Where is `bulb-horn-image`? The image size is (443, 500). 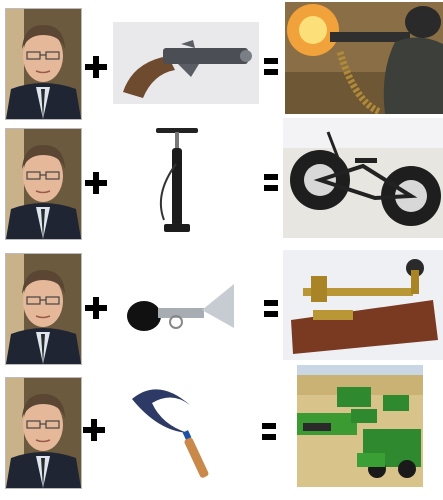 bulb-horn-image is located at coordinates (181, 306).